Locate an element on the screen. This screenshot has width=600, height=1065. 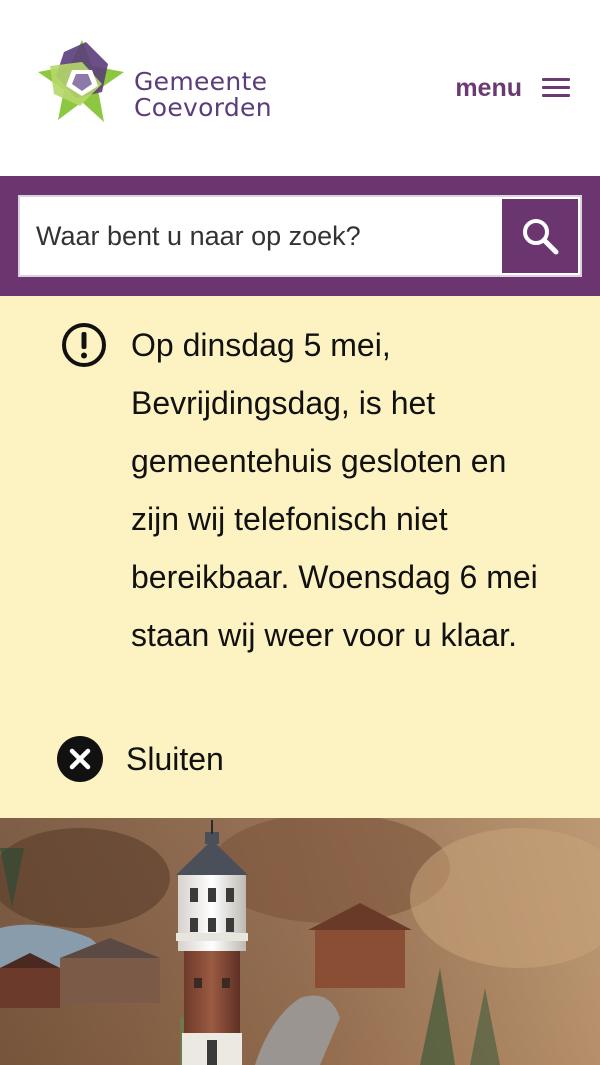
close-label: Sluiten is located at coordinates (175, 758).